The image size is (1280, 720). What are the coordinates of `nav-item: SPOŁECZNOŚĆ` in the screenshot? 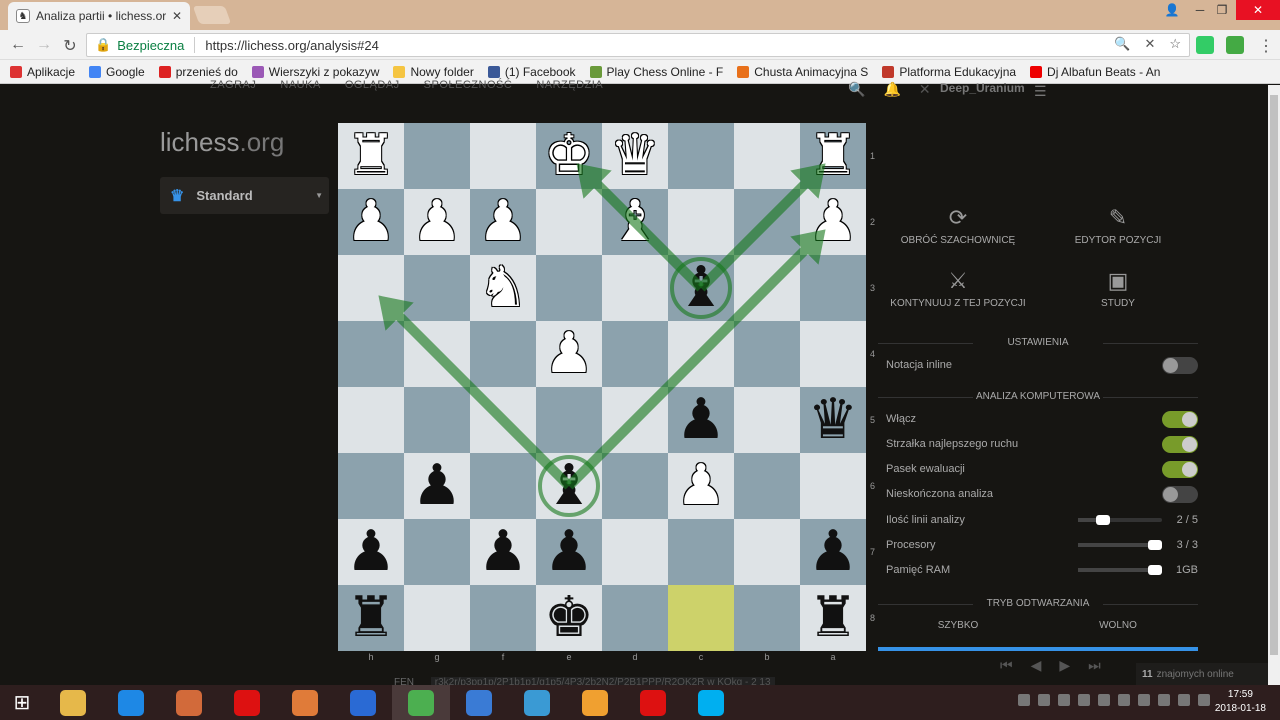 It's located at (468, 85).